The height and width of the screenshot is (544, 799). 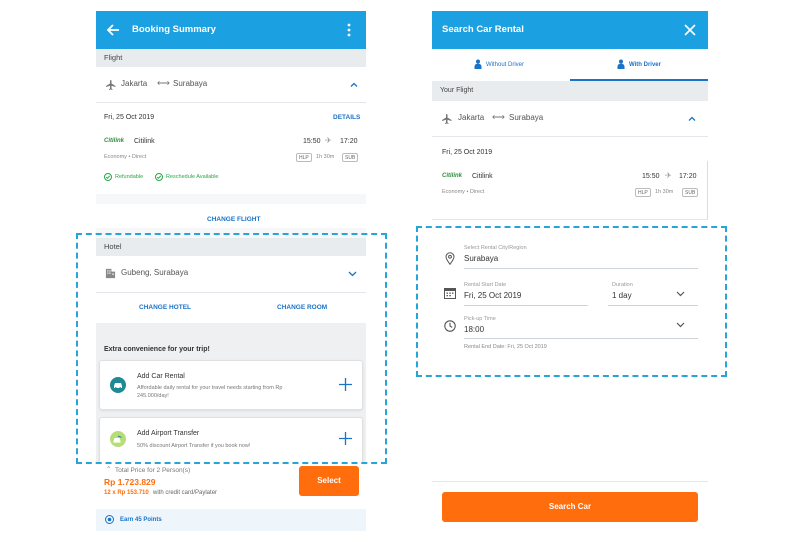 I want to click on search-car-button: Search Car, so click(x=570, y=507).